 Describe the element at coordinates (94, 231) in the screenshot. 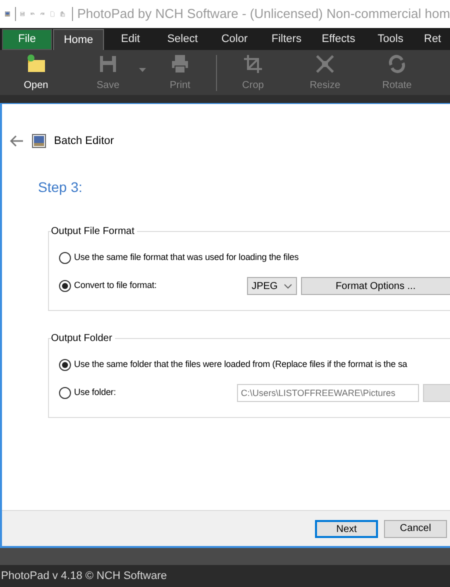

I see `group-label: Output File Format` at that location.